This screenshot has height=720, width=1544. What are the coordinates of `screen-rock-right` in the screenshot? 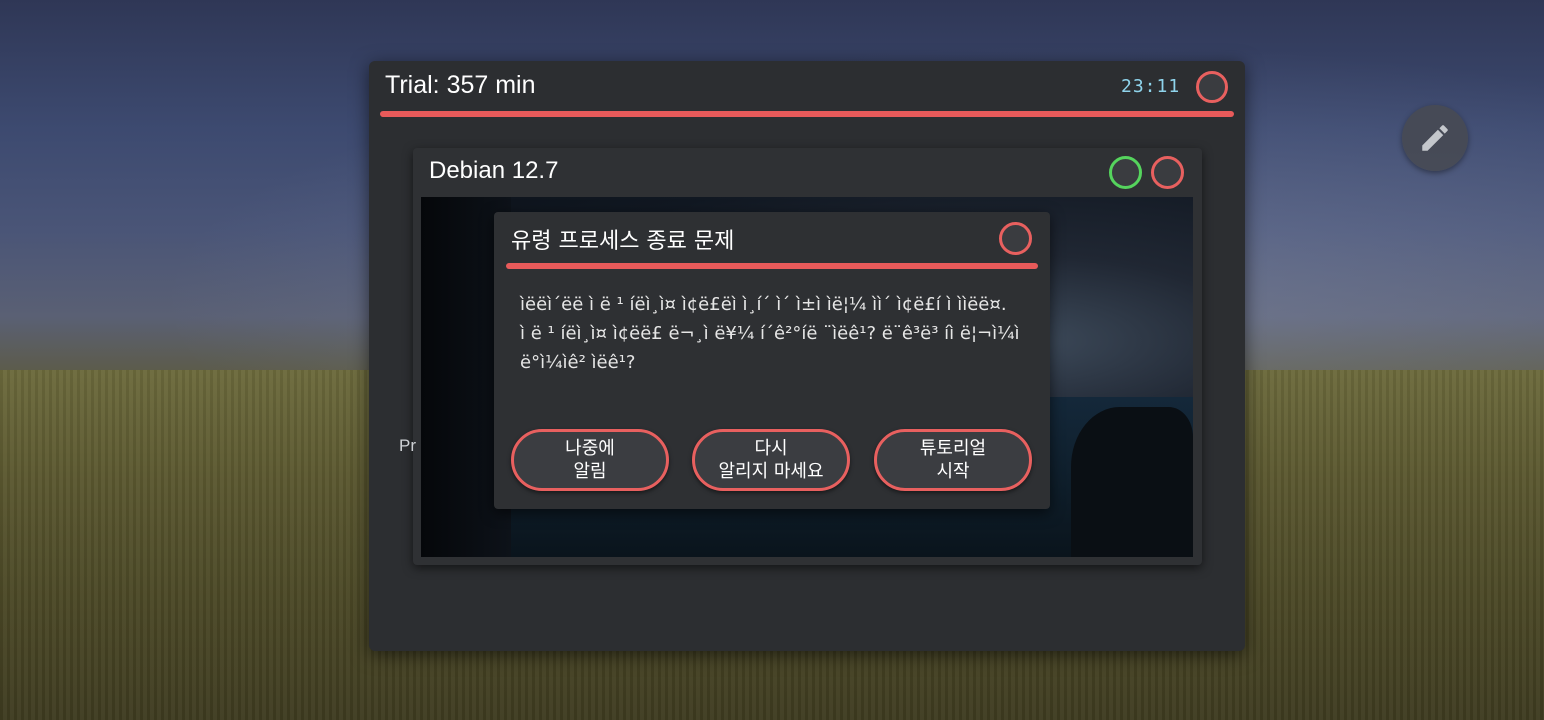 It's located at (1132, 482).